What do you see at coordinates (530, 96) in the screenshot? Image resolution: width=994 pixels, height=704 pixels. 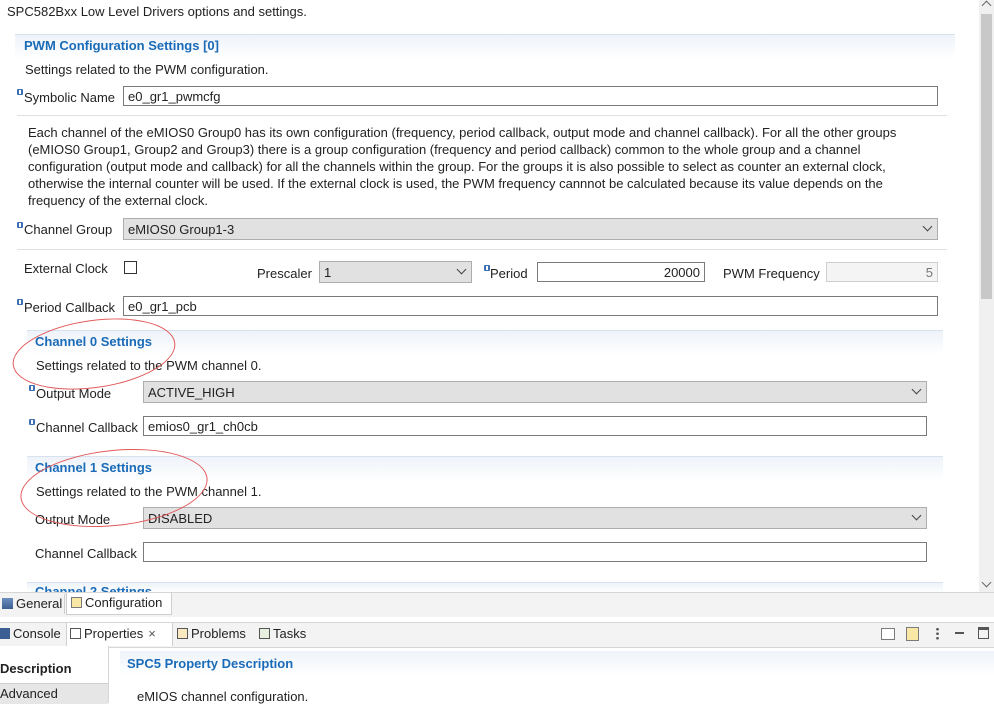 I see `symbolic-name-input: e0_gr1_pwmcfg` at bounding box center [530, 96].